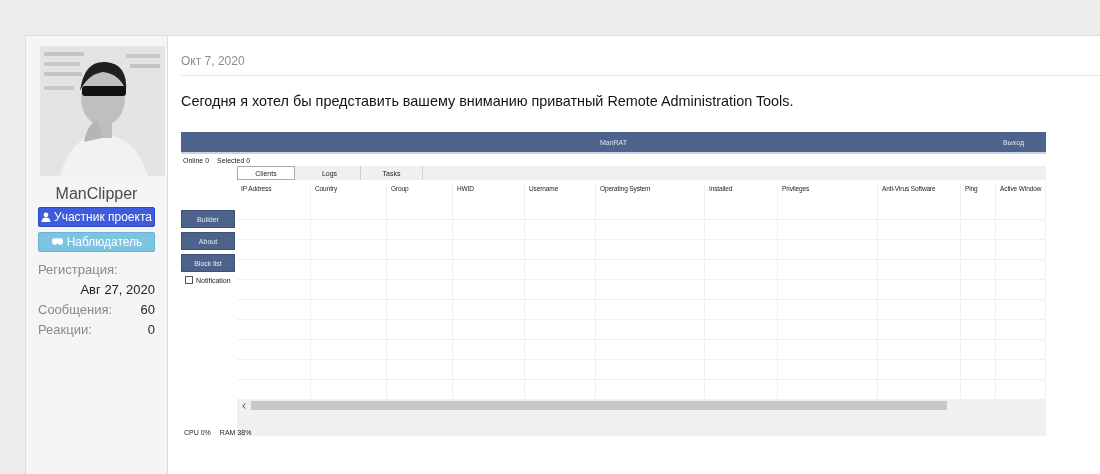  I want to click on stat-value: 0, so click(151, 329).